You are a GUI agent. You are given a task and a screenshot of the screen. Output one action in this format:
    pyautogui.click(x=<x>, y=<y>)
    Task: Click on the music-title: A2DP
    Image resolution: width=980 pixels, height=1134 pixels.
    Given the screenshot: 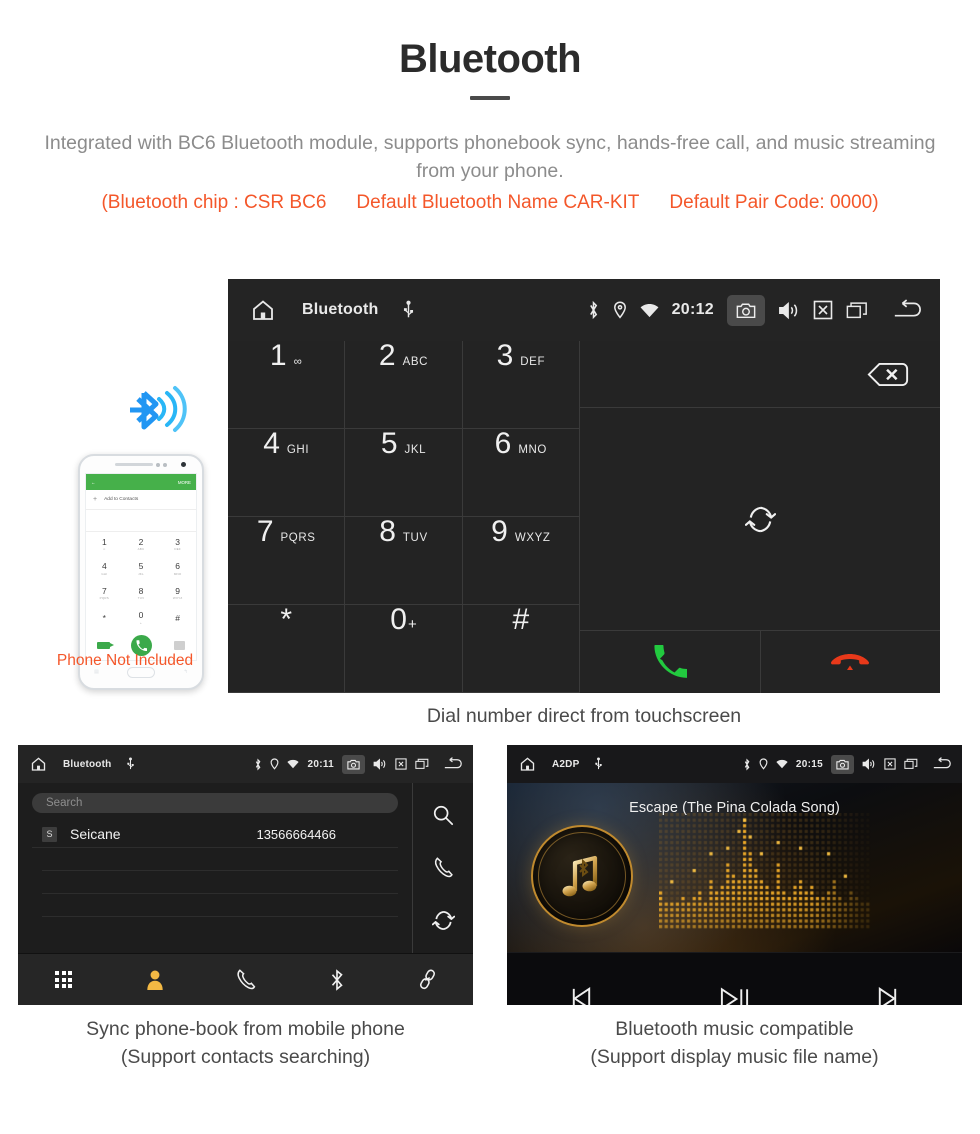 What is the action you would take?
    pyautogui.click(x=566, y=764)
    